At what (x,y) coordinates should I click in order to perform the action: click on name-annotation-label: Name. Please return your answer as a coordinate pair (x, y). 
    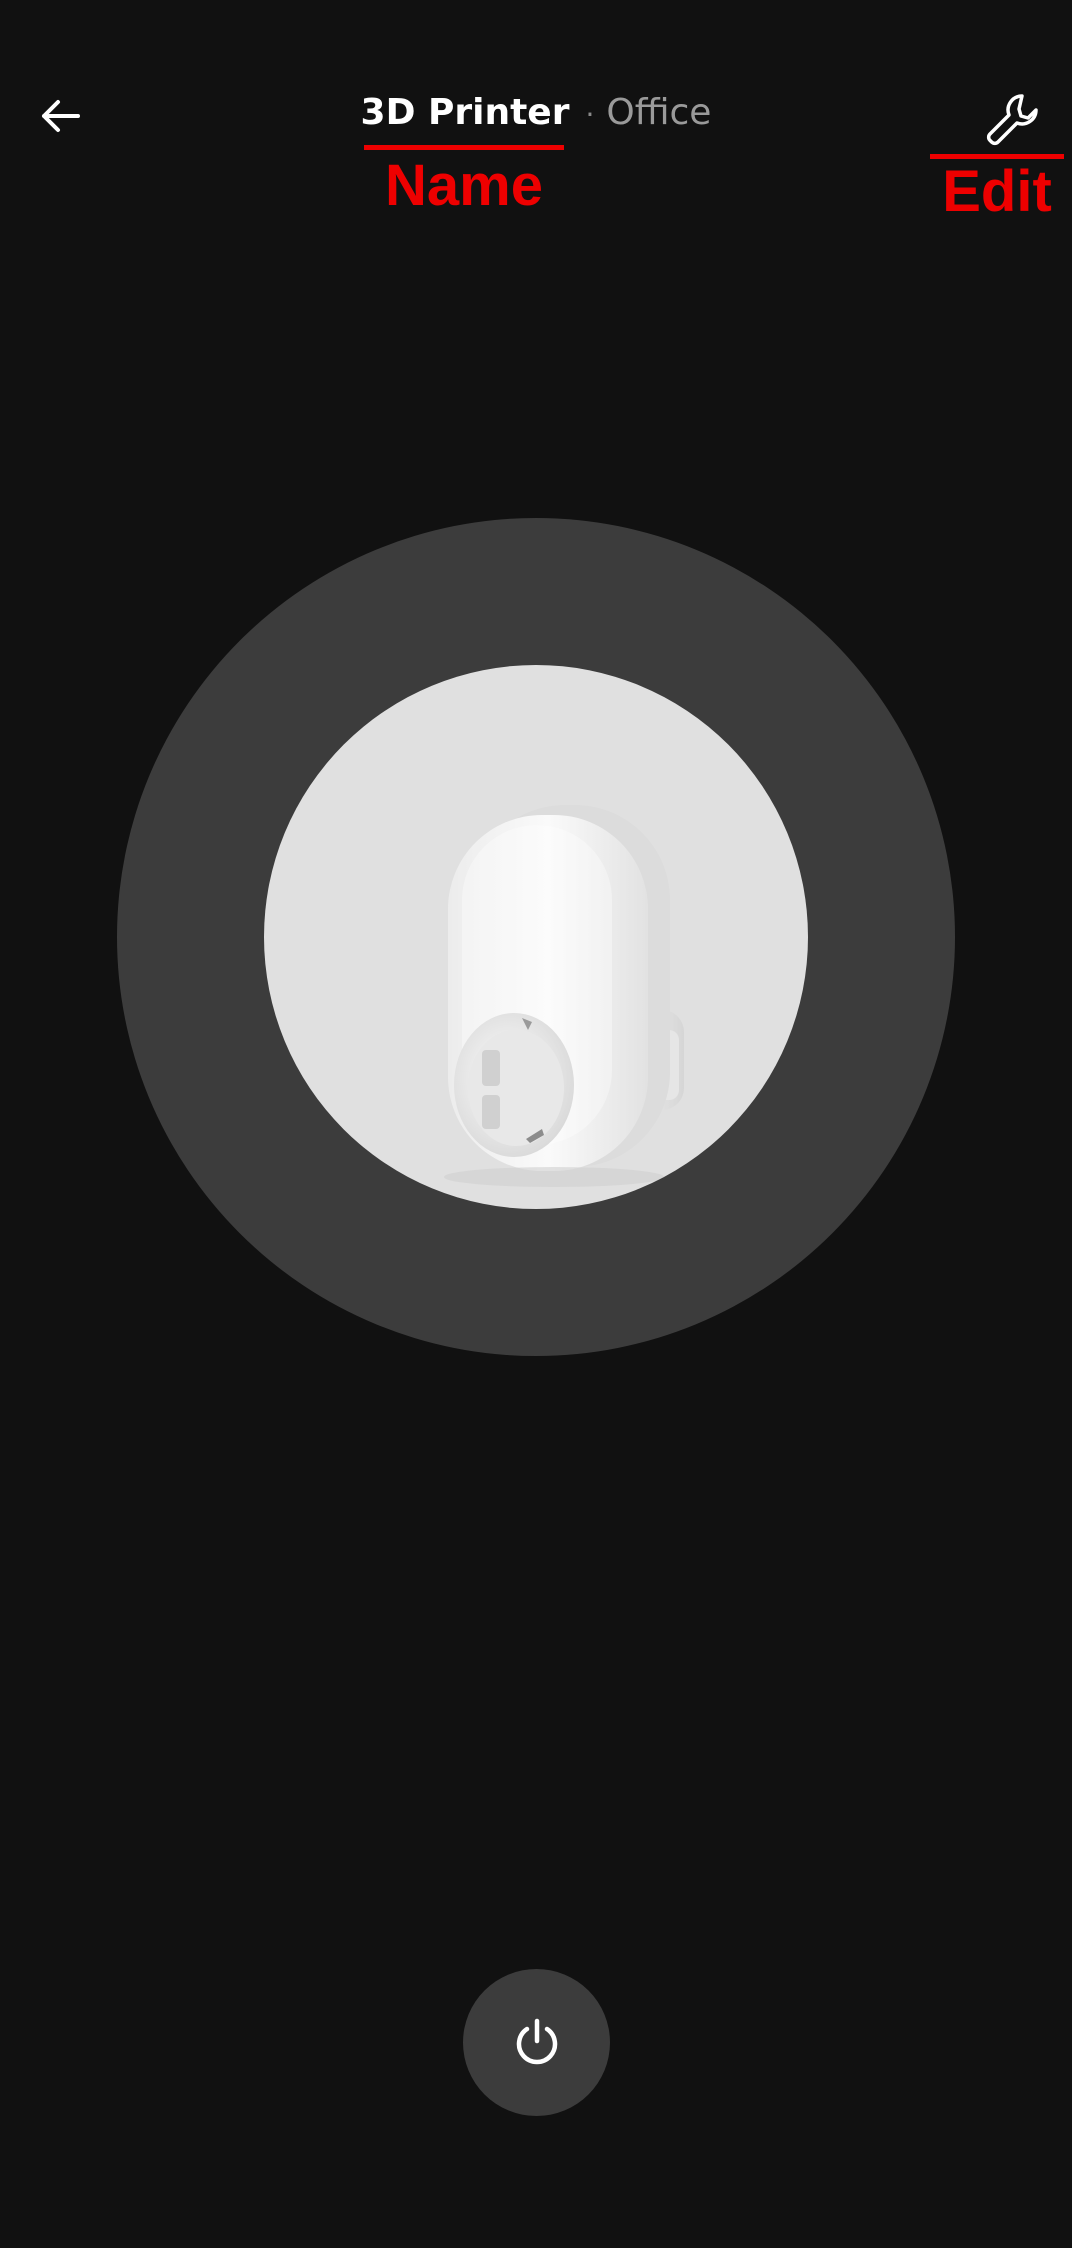
    Looking at the image, I should click on (464, 185).